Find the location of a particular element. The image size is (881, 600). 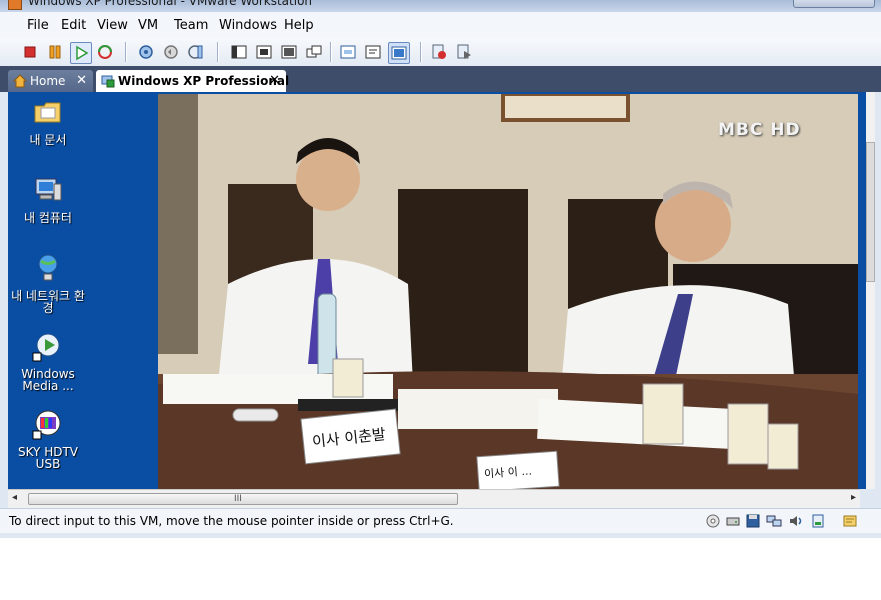

sidebar-icon is located at coordinates (239, 52).